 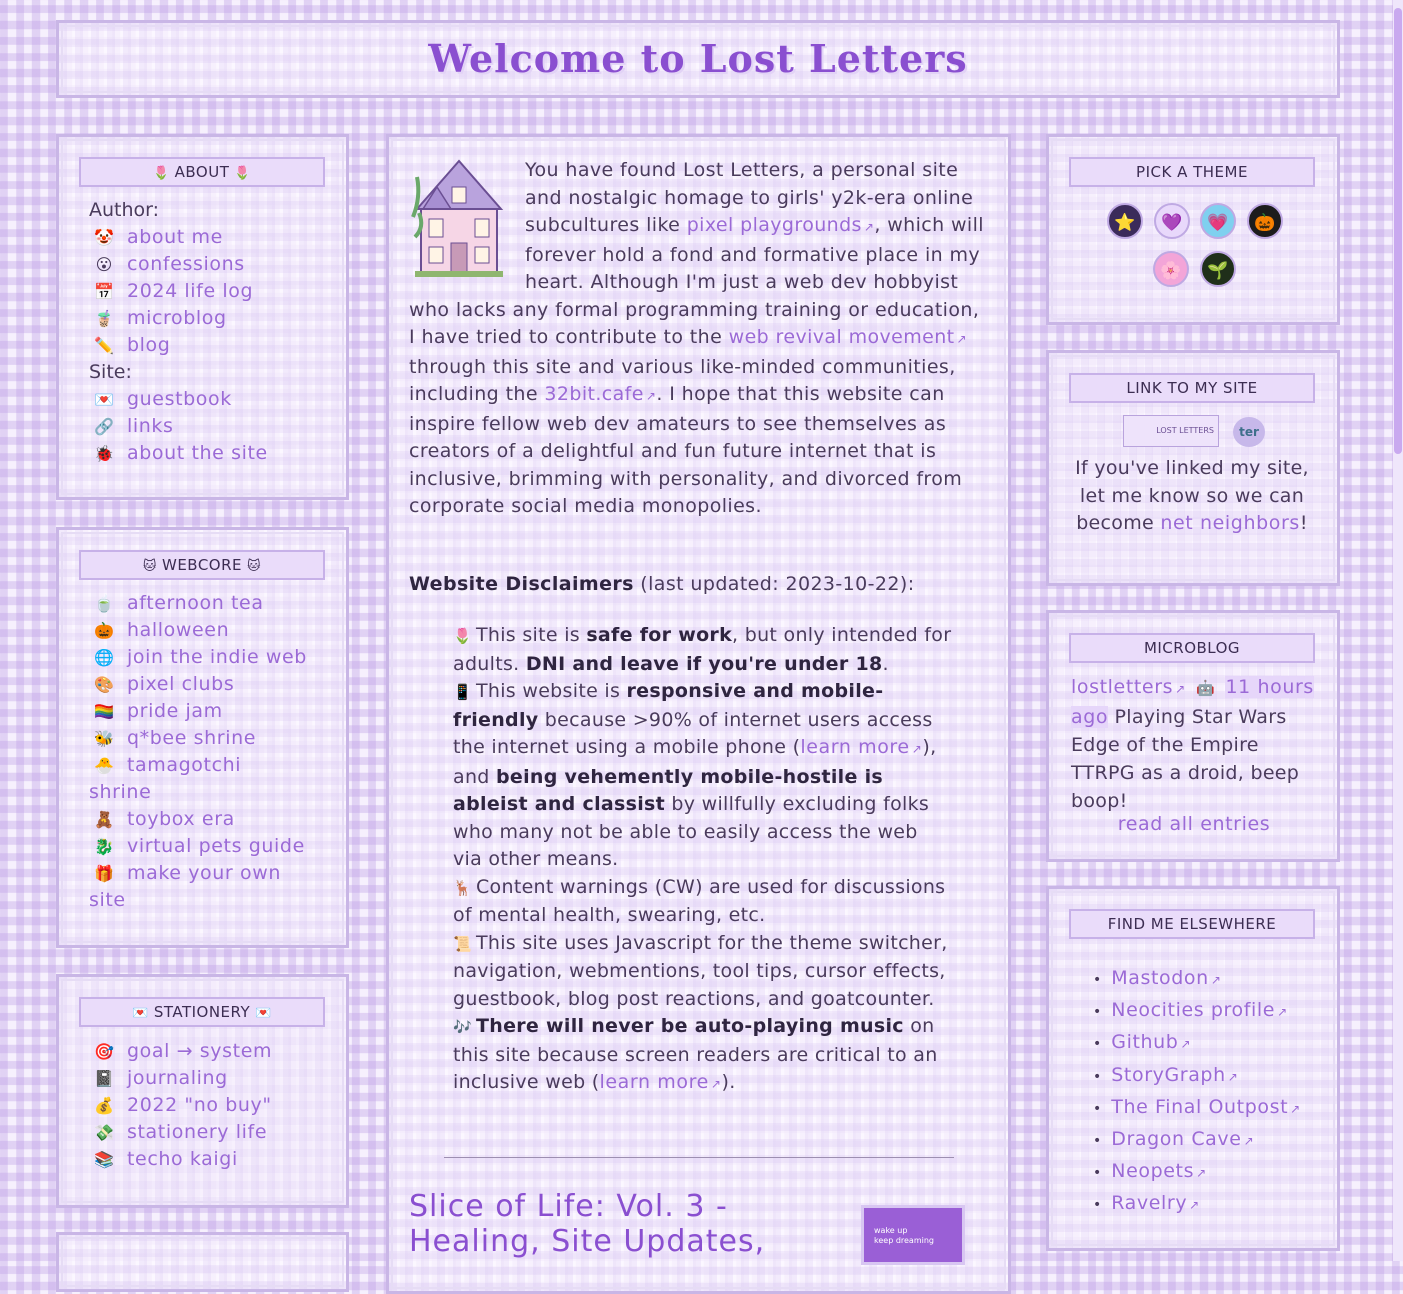 I want to click on pixel-playgrounds-link: pixel playgrounds ↗, so click(x=781, y=225).